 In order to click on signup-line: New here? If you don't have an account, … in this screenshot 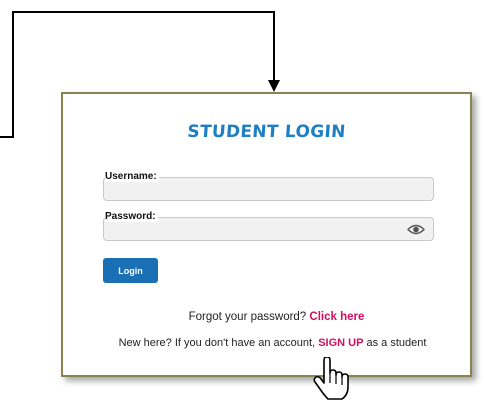, I will do `click(266, 343)`.